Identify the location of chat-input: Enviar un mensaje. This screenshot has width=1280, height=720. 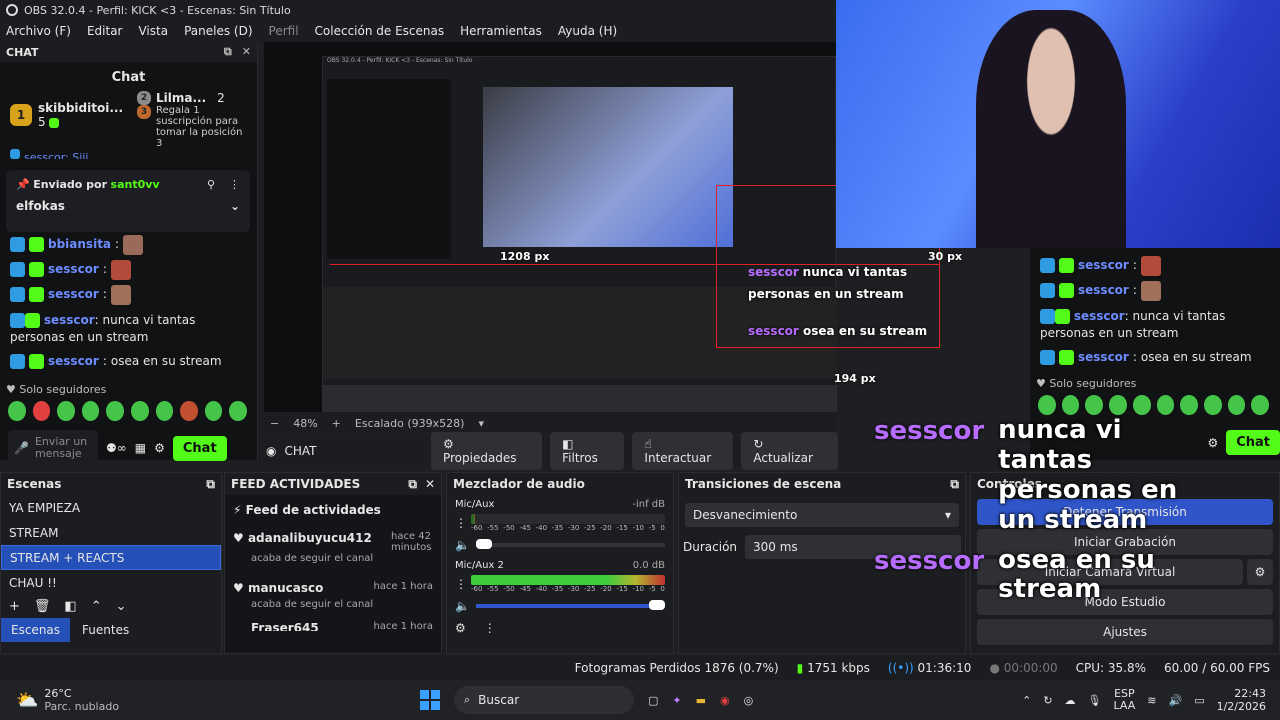
(63, 448).